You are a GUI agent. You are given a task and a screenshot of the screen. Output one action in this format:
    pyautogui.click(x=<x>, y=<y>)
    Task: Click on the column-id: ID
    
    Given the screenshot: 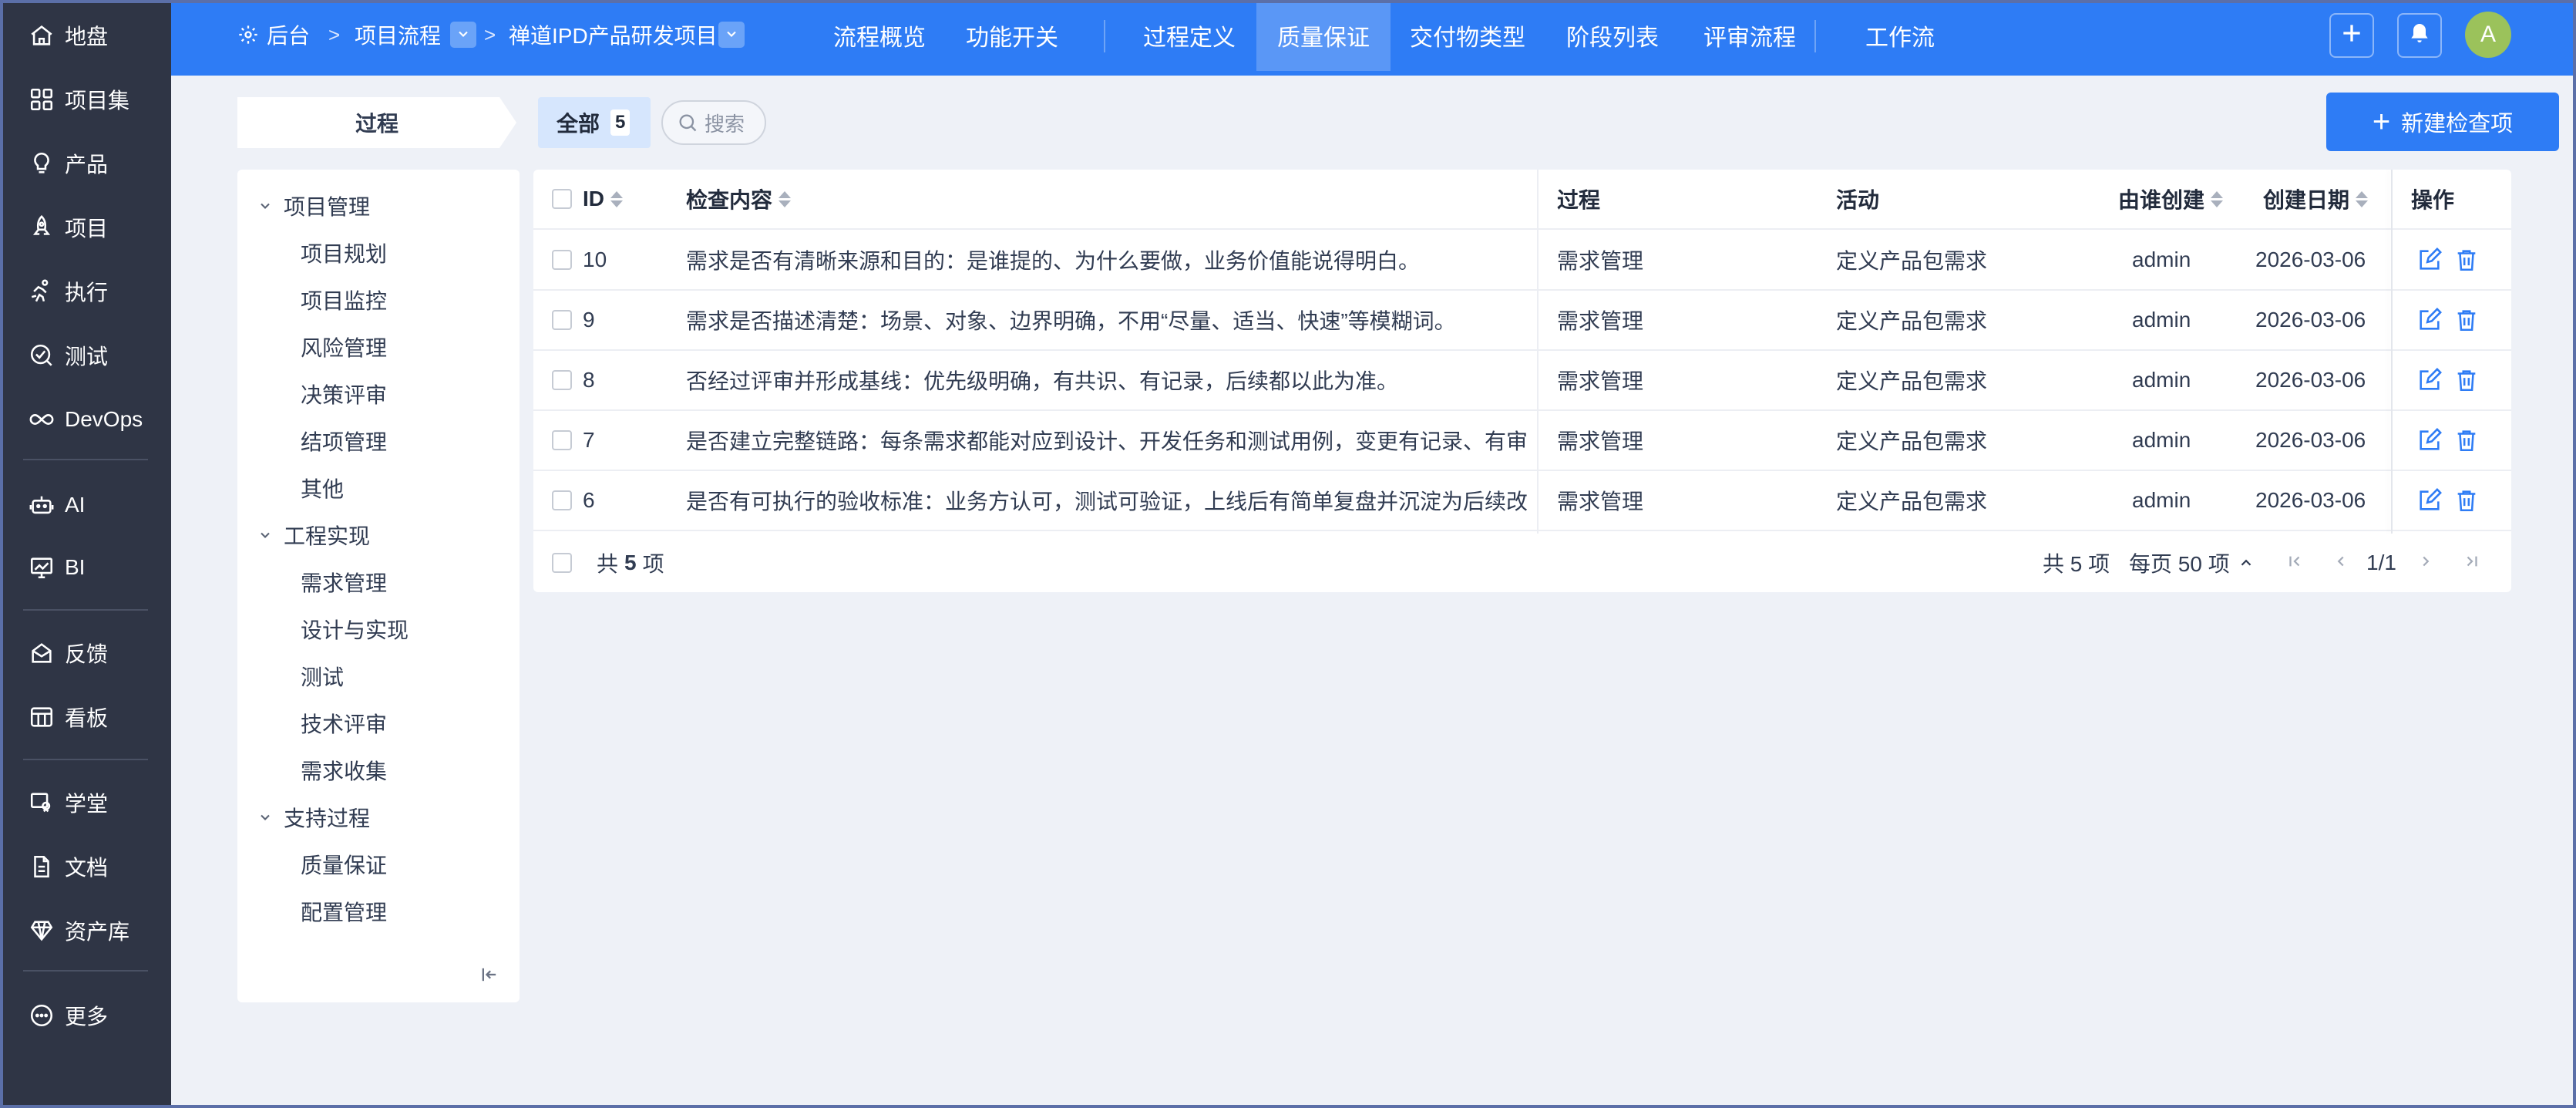 What is the action you would take?
    pyautogui.click(x=603, y=199)
    